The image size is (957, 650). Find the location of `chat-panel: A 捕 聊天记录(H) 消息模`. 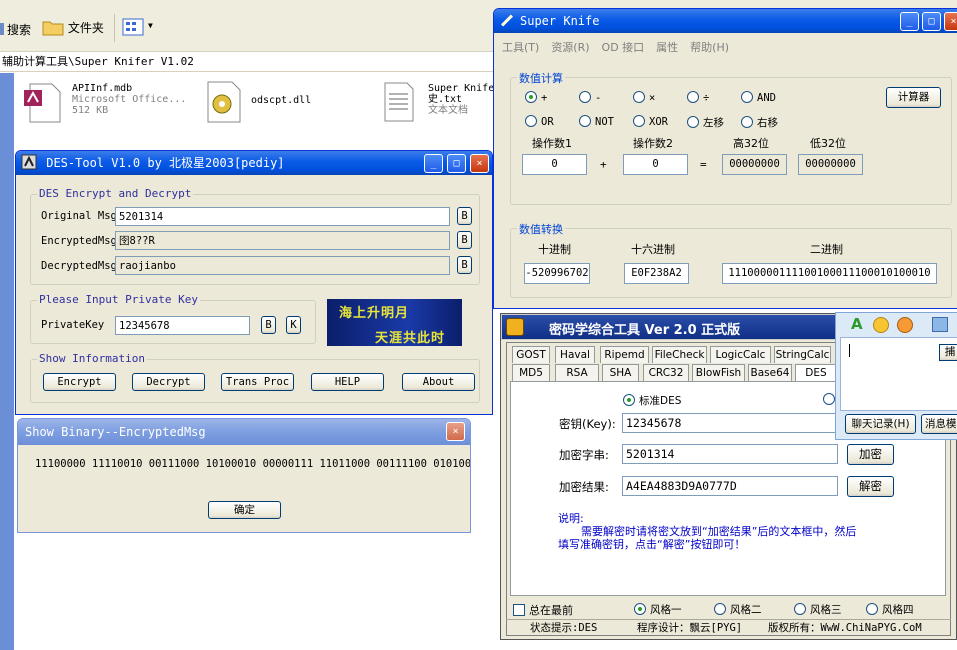

chat-panel: A 捕 聊天记录(H) 消息模 is located at coordinates (896, 376).